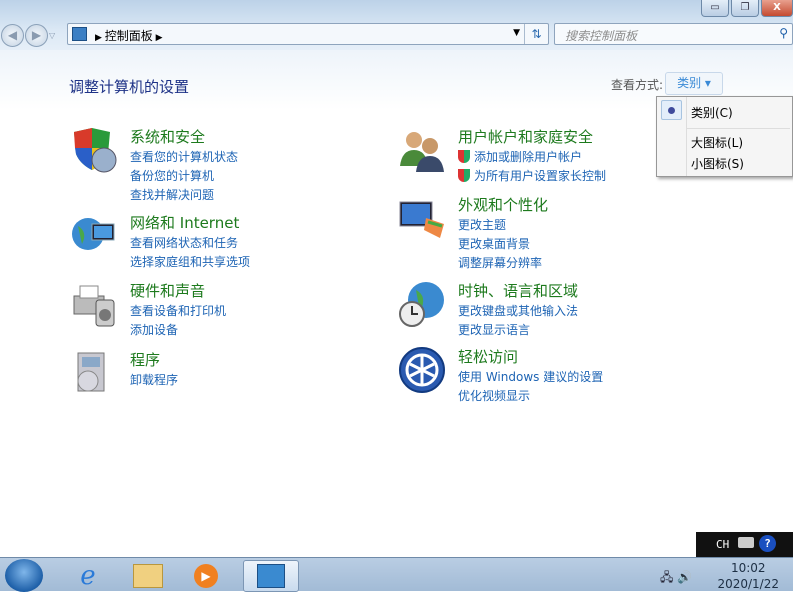 The height and width of the screenshot is (592, 793). What do you see at coordinates (500, 225) in the screenshot?
I see `category-link: 更改主题` at bounding box center [500, 225].